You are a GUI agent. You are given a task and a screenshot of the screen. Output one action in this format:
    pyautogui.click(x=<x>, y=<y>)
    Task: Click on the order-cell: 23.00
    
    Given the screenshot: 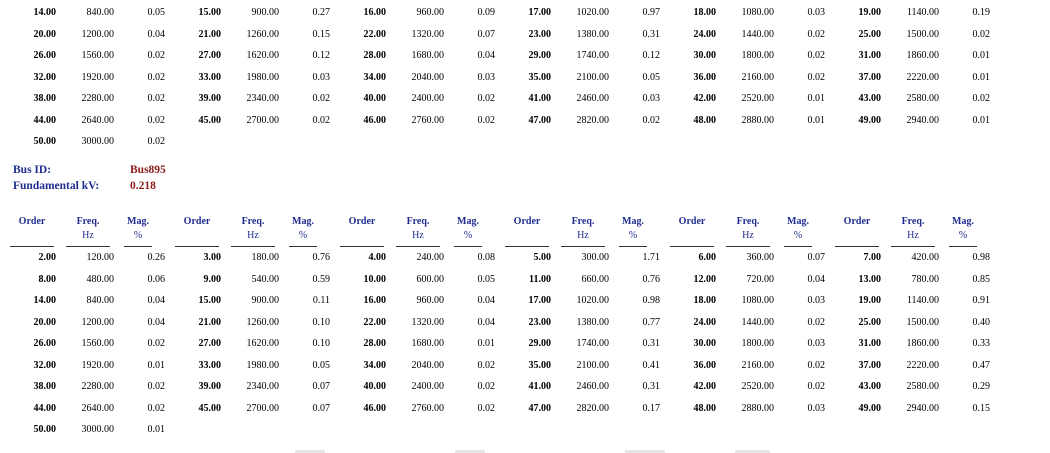 What is the action you would take?
    pyautogui.click(x=540, y=34)
    